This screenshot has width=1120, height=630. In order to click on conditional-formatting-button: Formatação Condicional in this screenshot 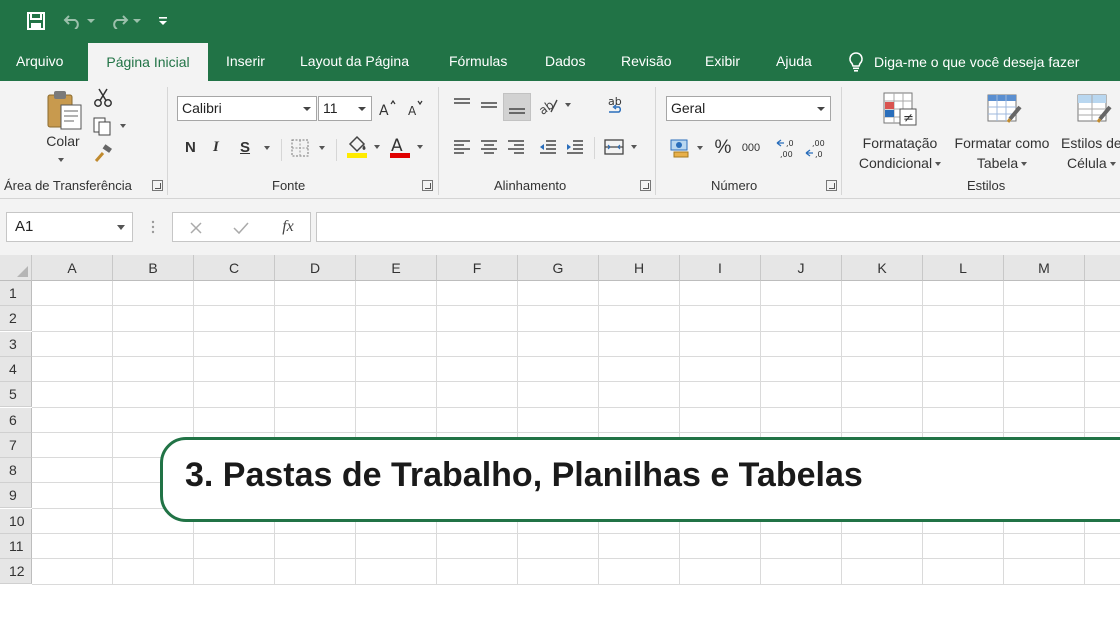, I will do `click(900, 153)`.